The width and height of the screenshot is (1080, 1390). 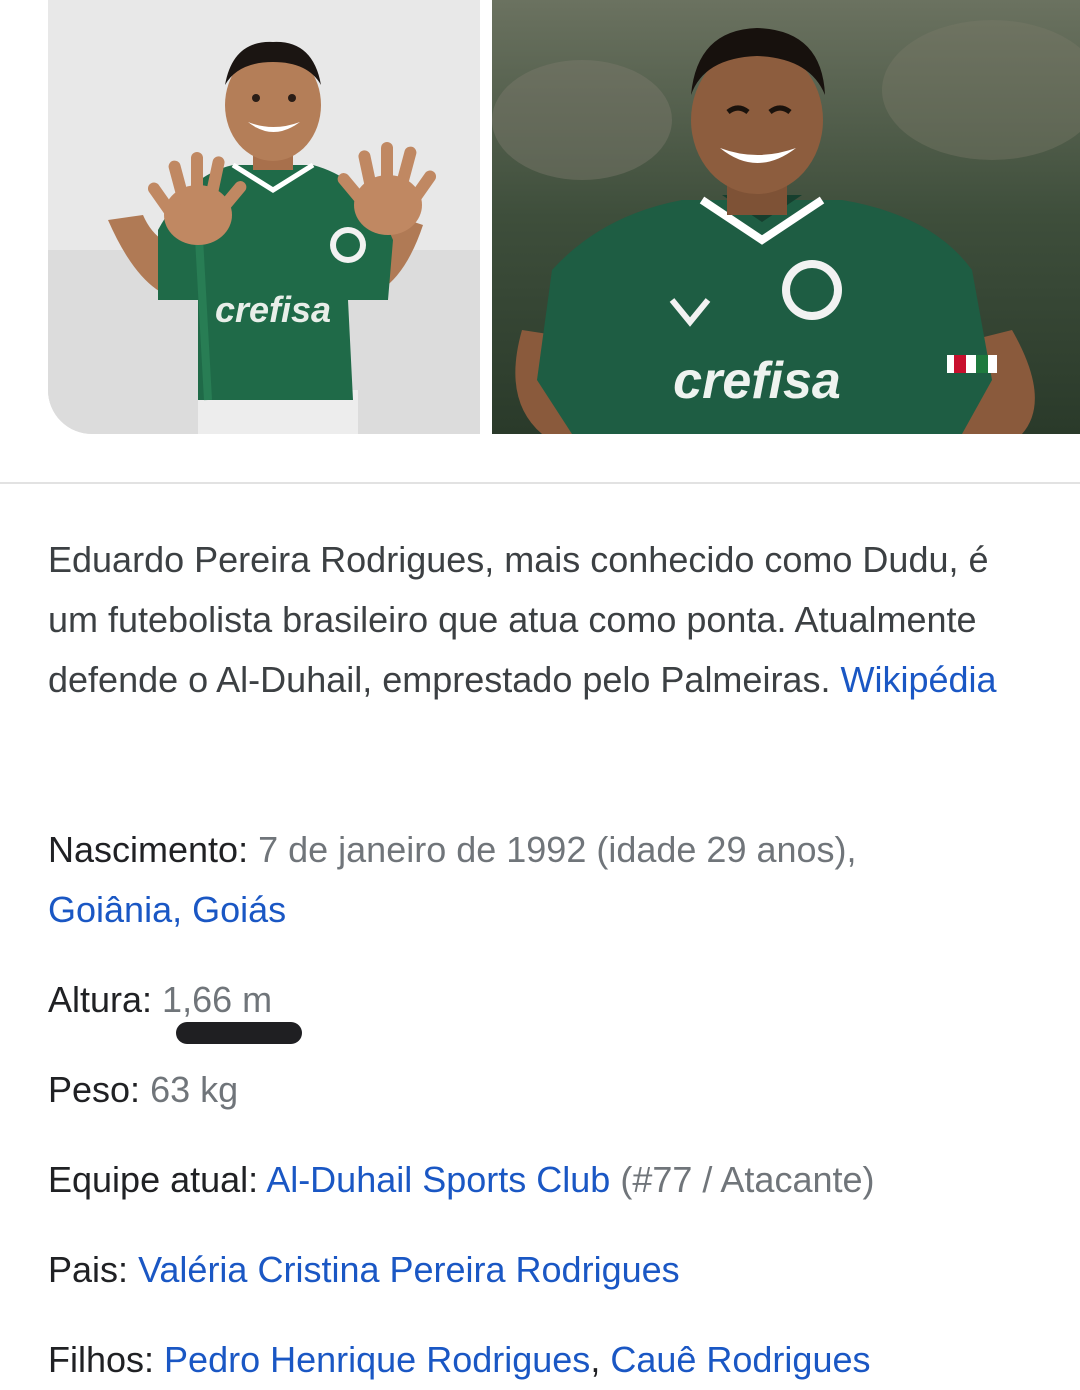 What do you see at coordinates (167, 909) in the screenshot?
I see `birthplace-link: Goiânia, Goiás` at bounding box center [167, 909].